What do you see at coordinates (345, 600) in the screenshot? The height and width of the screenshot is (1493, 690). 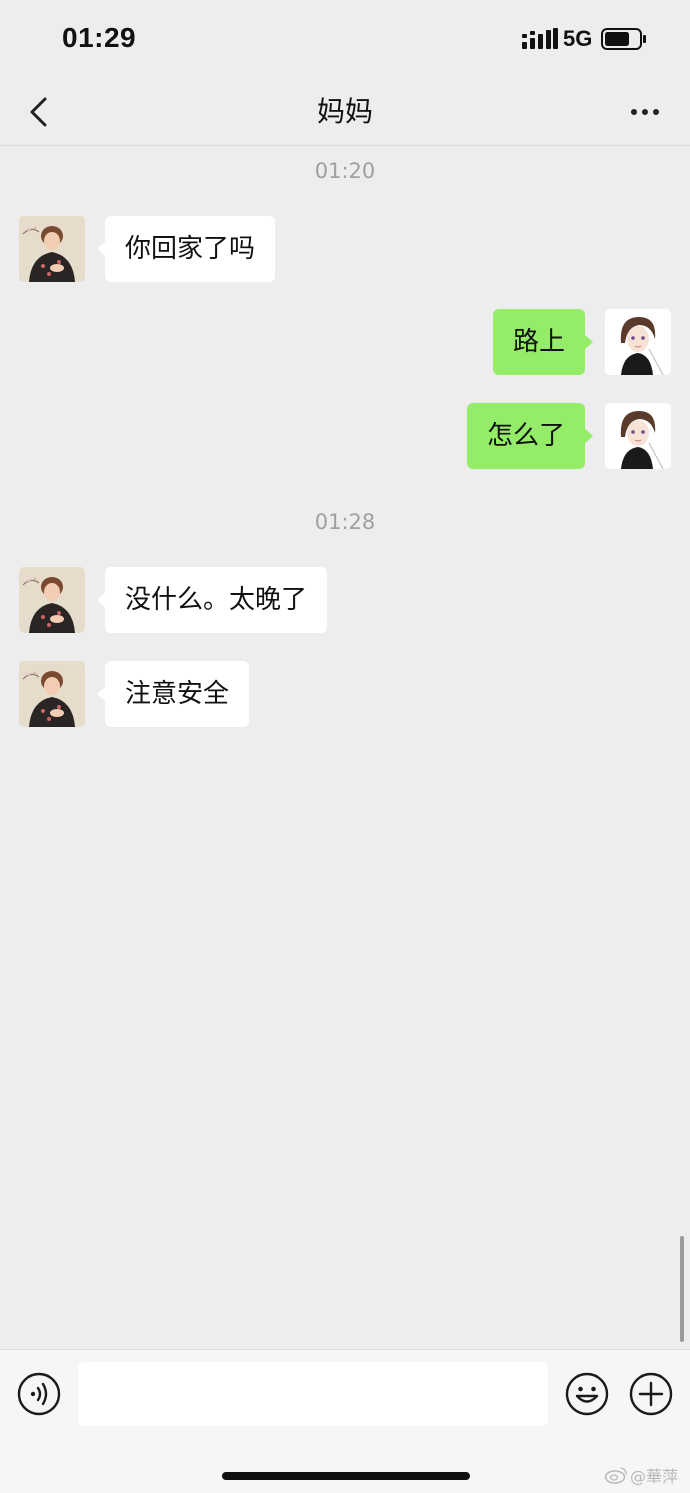 I see `message-row: 没什么。太晚了` at bounding box center [345, 600].